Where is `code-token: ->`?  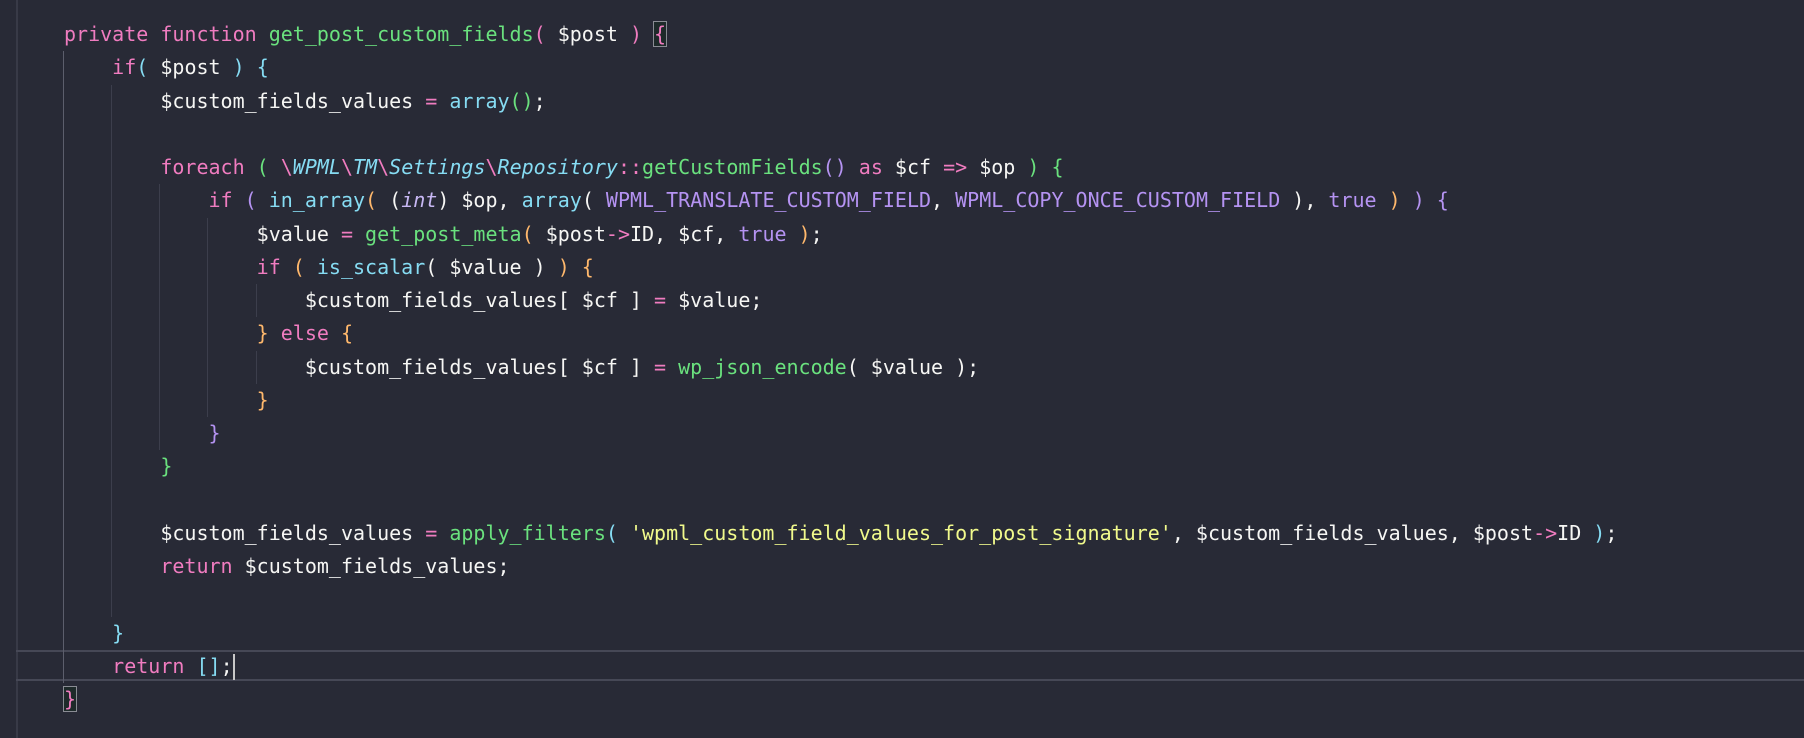
code-token: -> is located at coordinates (617, 233).